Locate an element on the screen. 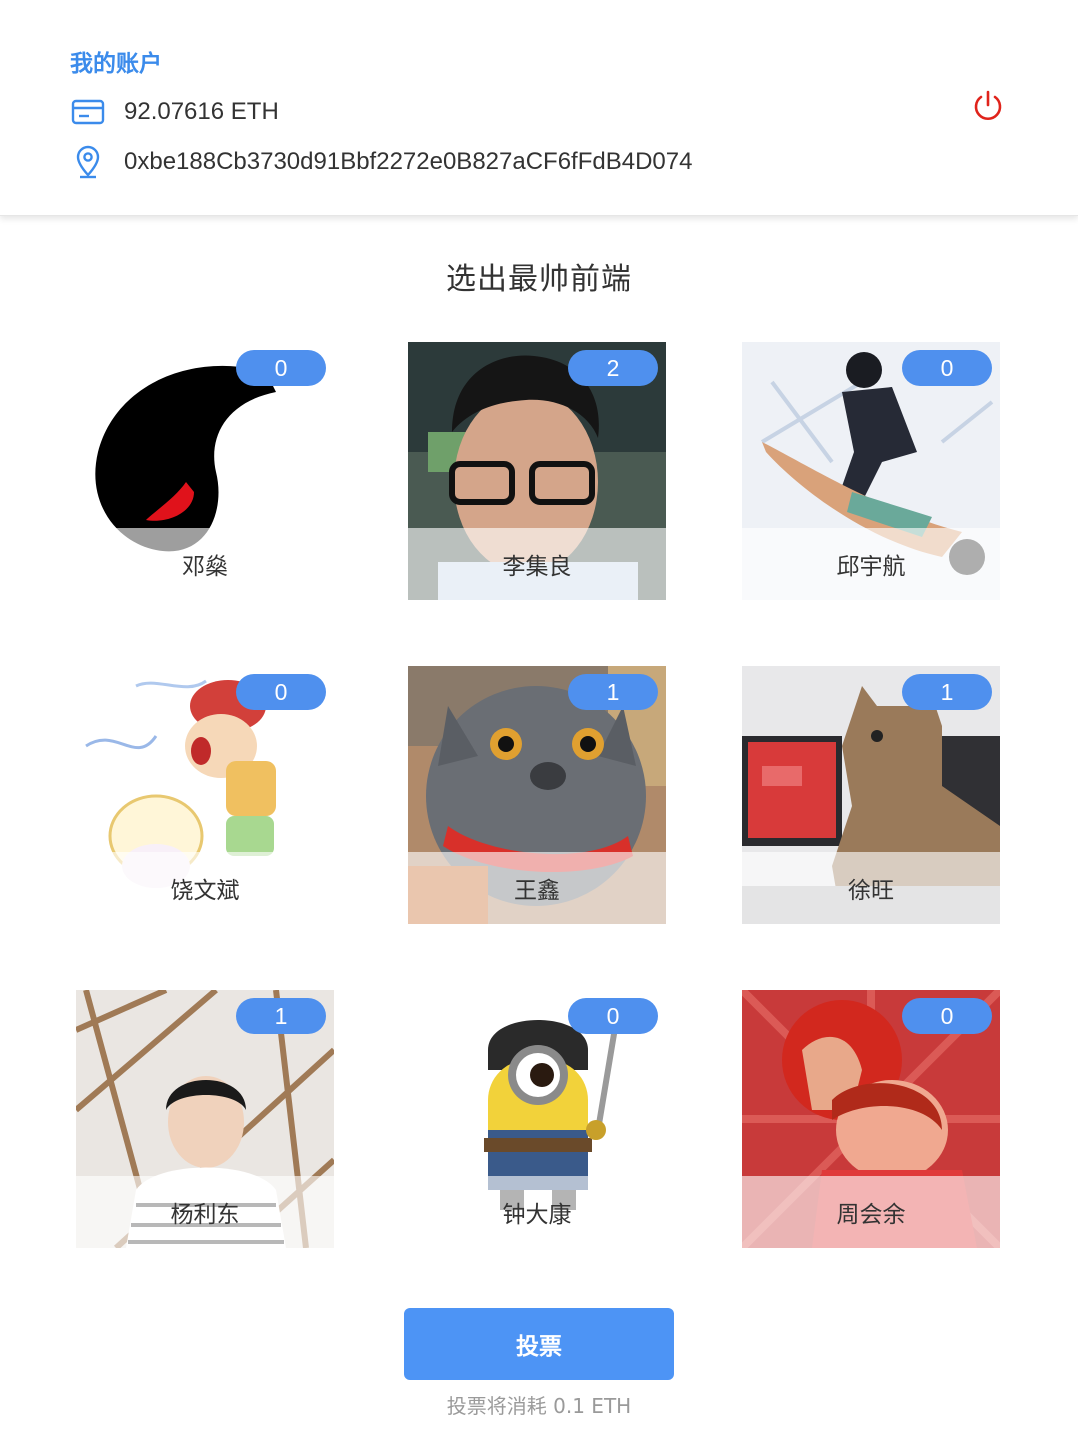  power-icon is located at coordinates (988, 105).